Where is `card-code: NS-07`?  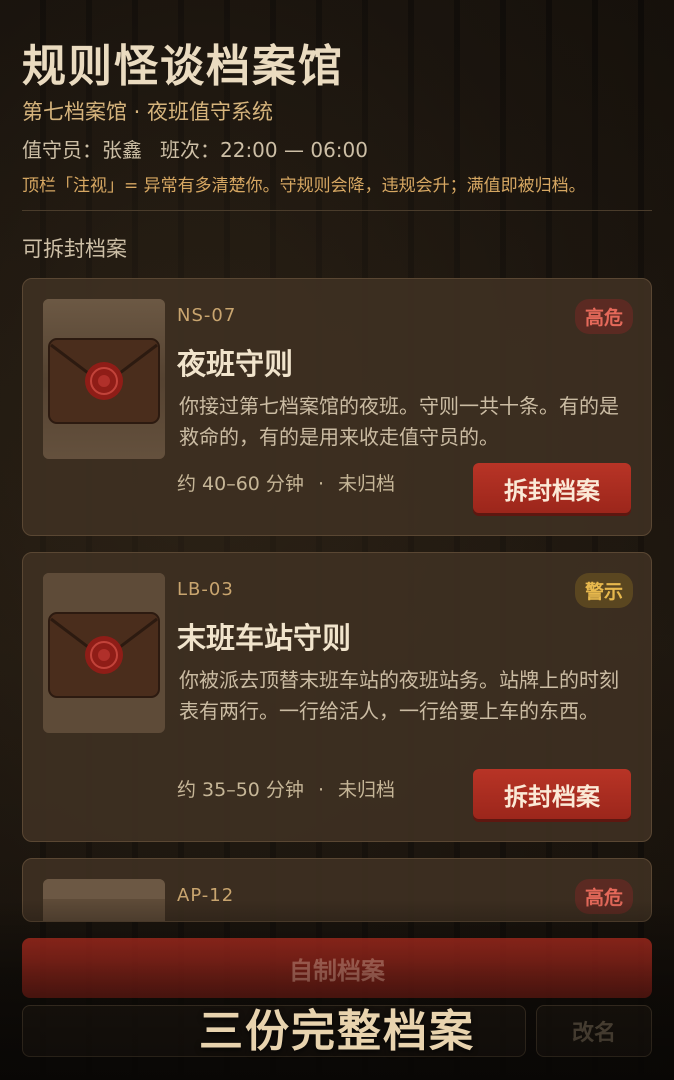 card-code: NS-07 is located at coordinates (207, 315).